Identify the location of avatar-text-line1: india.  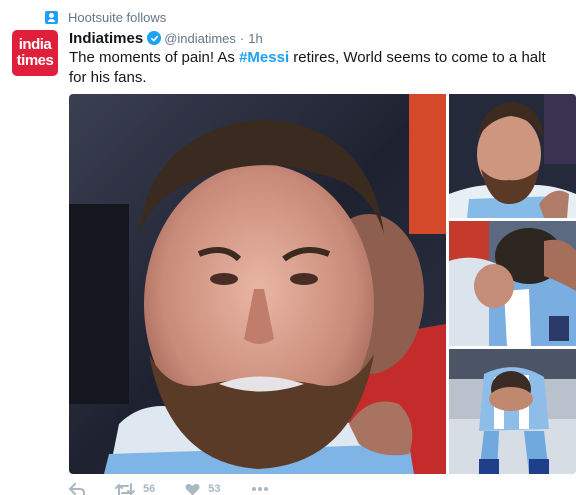
(35, 44).